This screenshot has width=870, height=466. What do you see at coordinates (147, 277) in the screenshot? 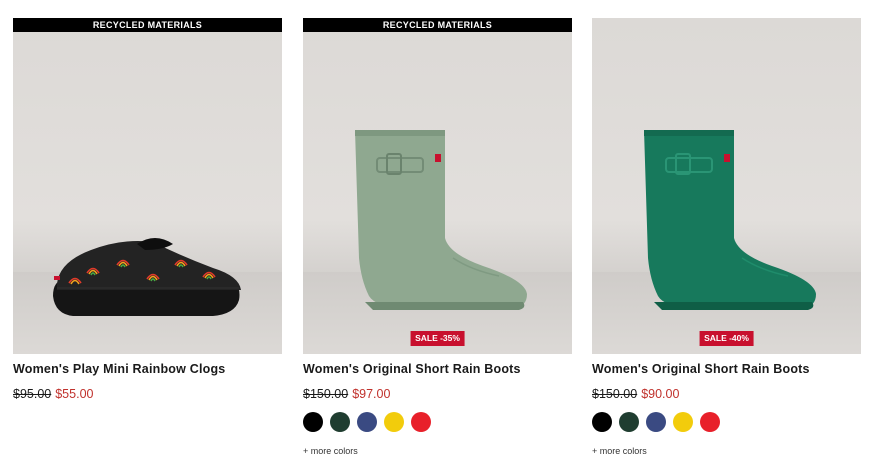
I see `clog-illustration` at bounding box center [147, 277].